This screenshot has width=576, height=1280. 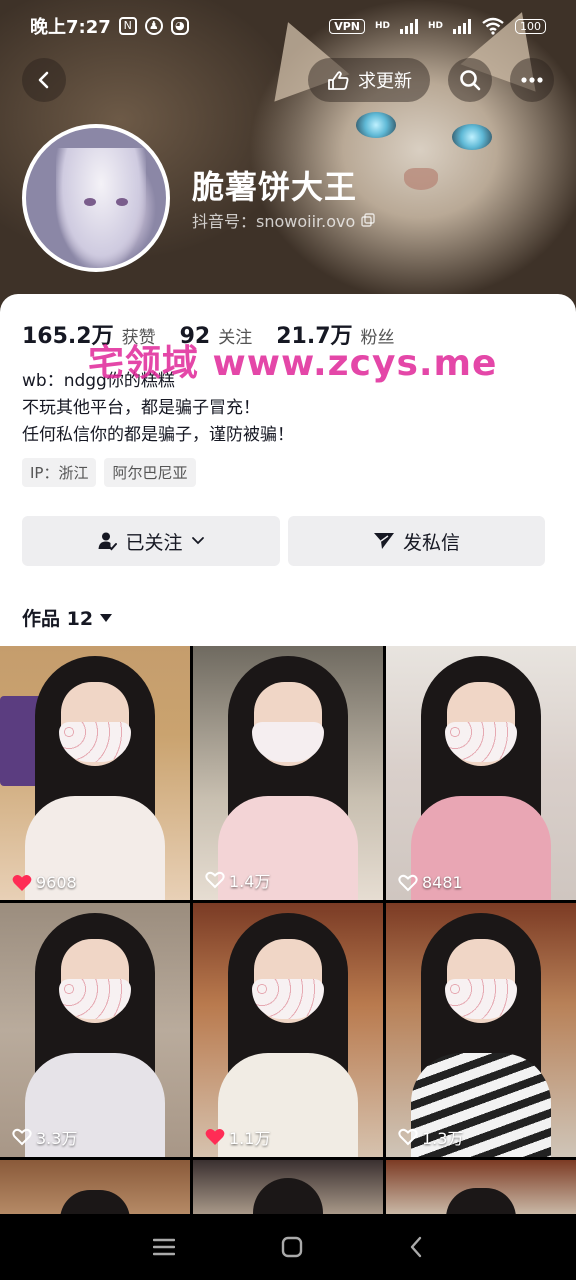 I want to click on video-likes: 1.4万, so click(x=237, y=880).